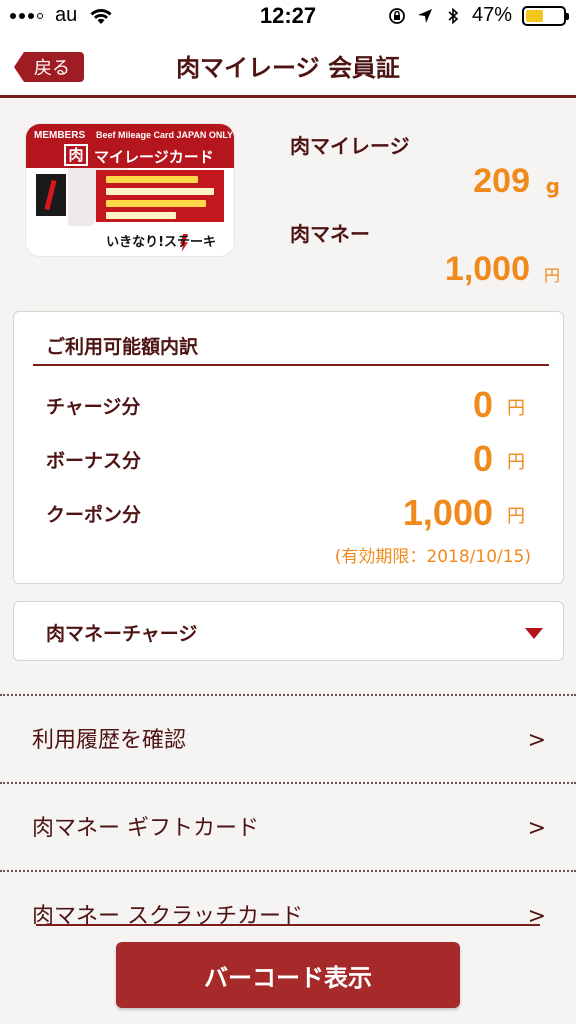  Describe the element at coordinates (161, 242) in the screenshot. I see `card-brand-text: いきなり!ステーキ` at that location.